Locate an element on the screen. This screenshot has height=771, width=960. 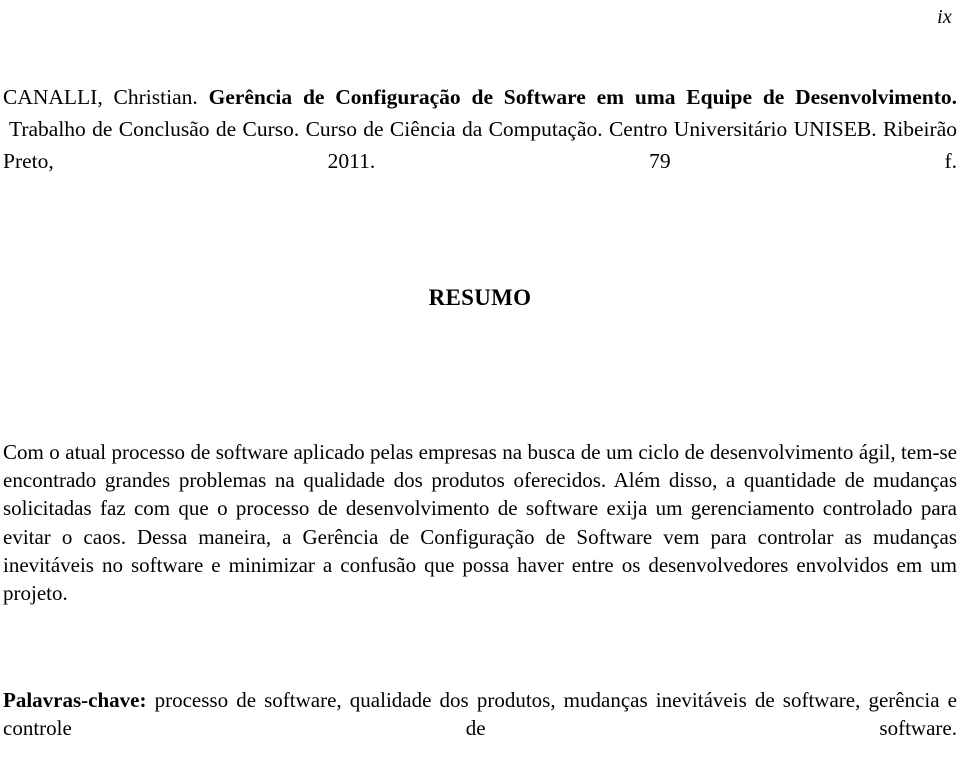
keywords-label: Palavras-chave: is located at coordinates (75, 700).